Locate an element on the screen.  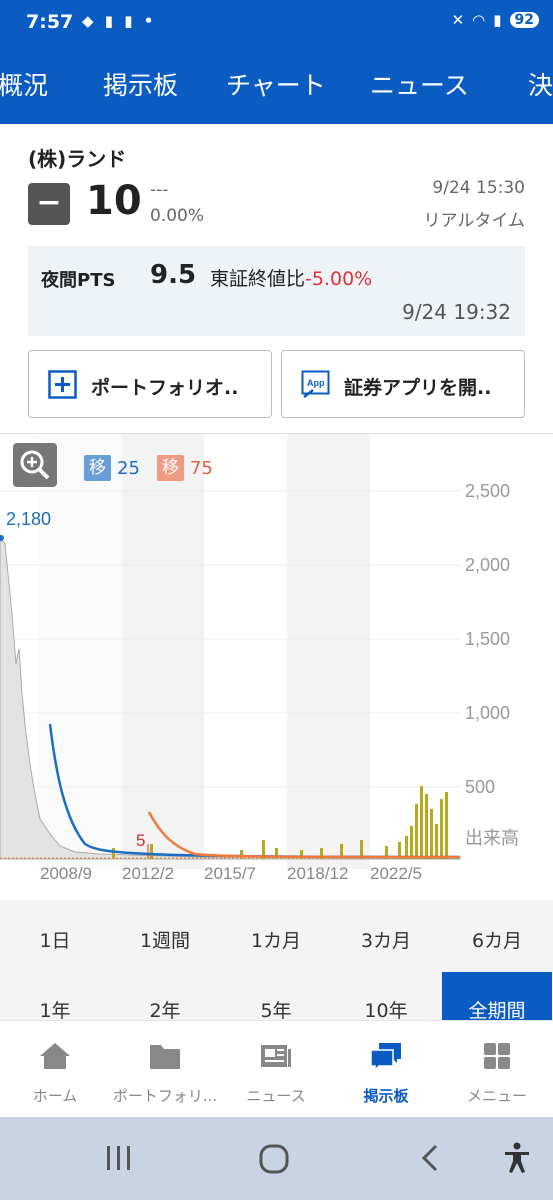
period-1d: 1日 is located at coordinates (55, 939).